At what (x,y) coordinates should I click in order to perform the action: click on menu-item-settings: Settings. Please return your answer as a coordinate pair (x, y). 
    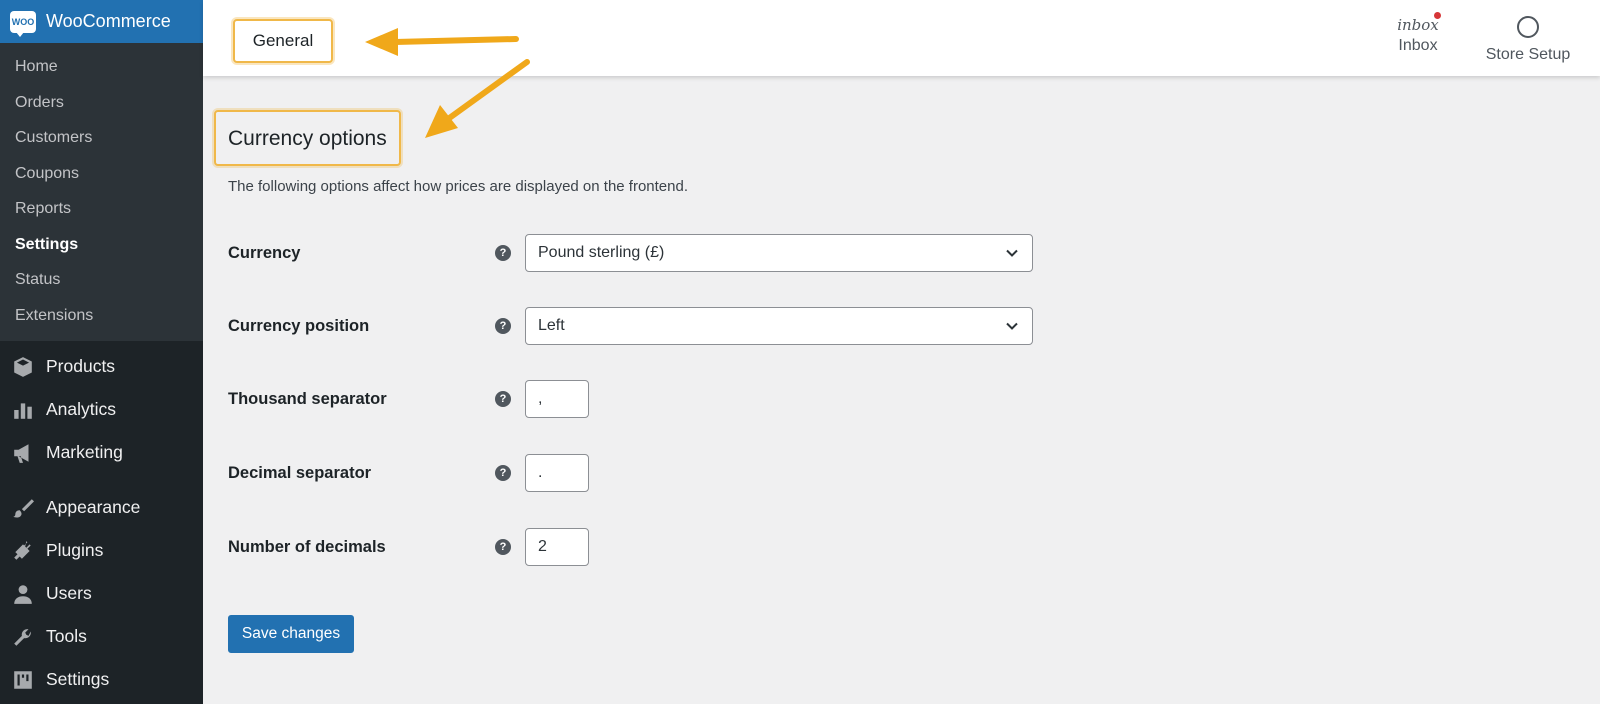
    Looking at the image, I should click on (101, 679).